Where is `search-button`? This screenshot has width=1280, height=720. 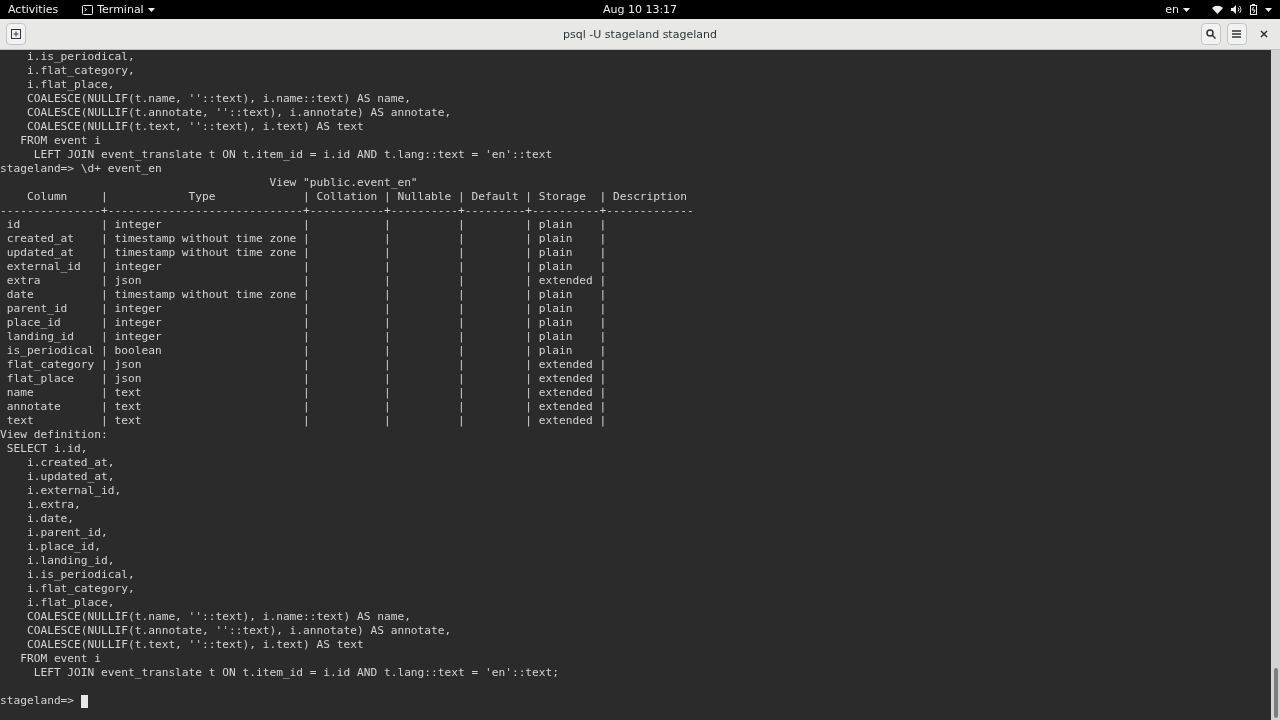 search-button is located at coordinates (1210, 34).